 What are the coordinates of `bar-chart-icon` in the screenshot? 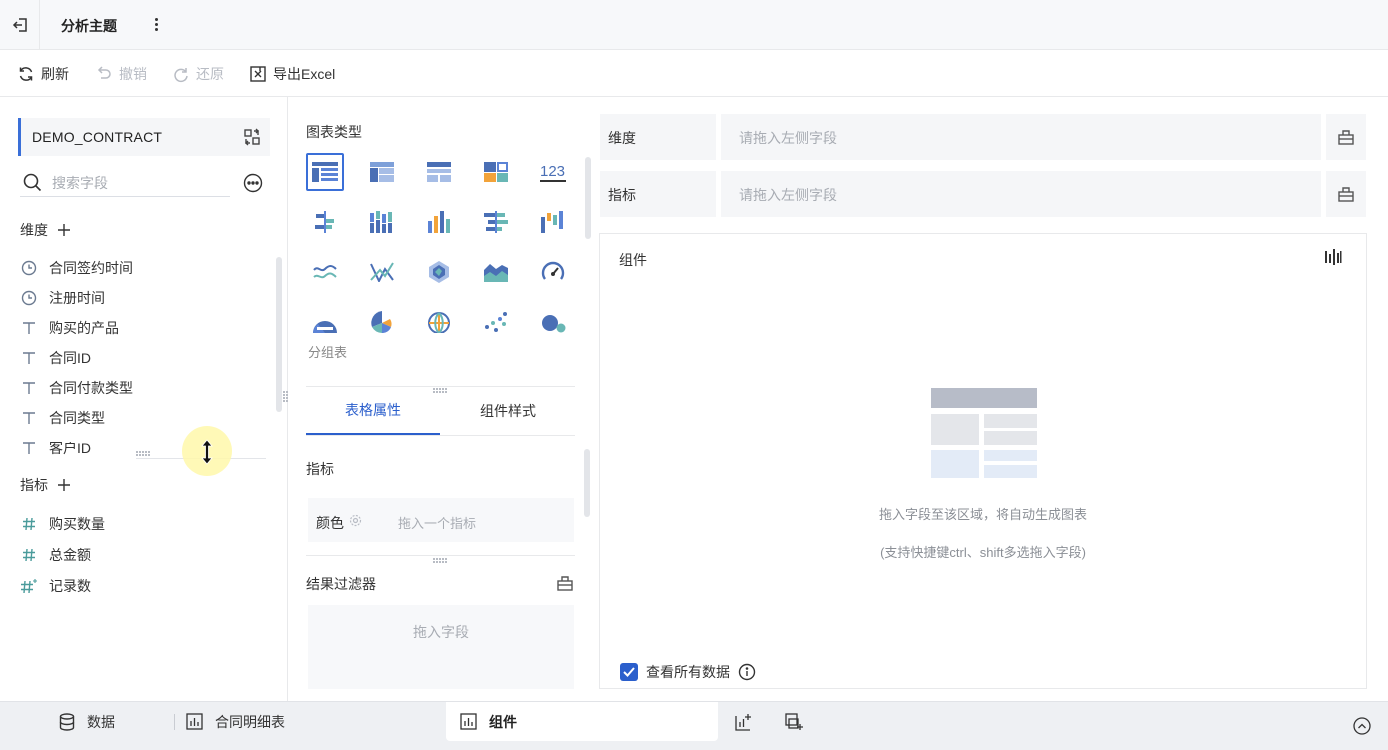 It's located at (325, 222).